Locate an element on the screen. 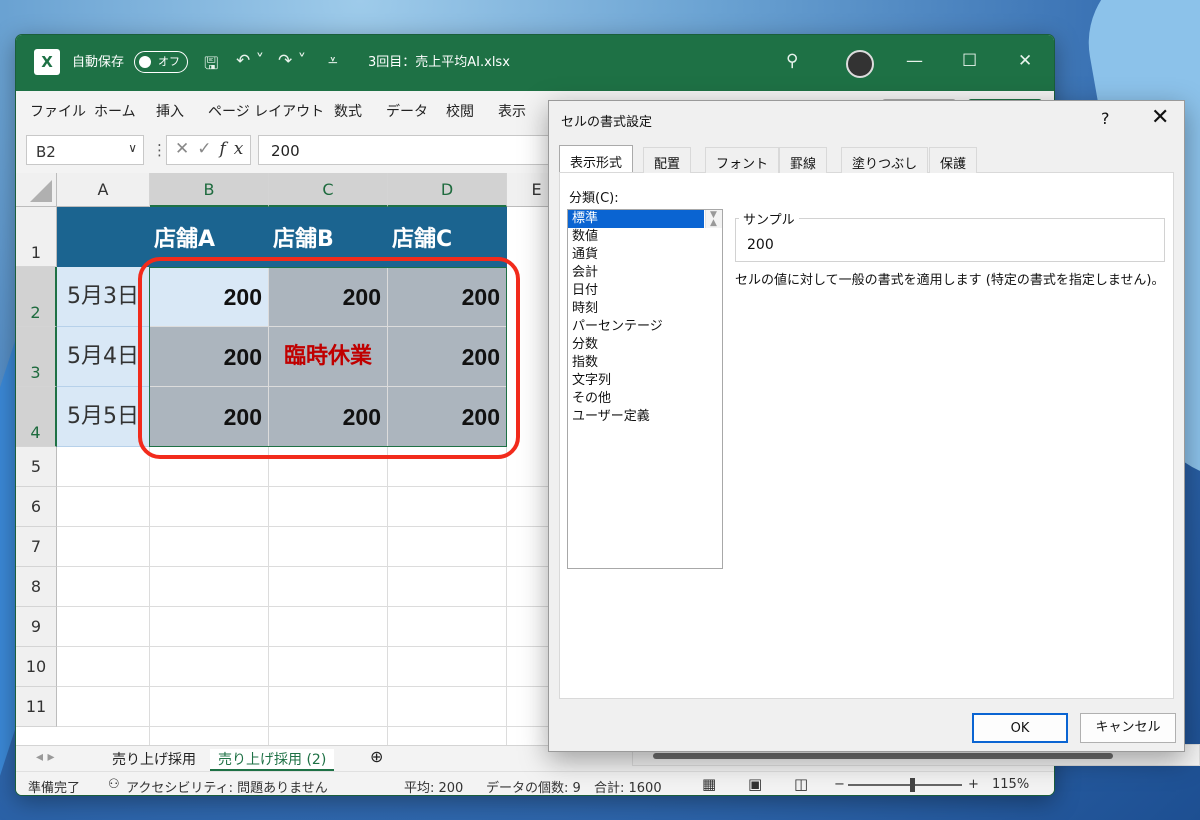  autosave-toggle: オフ is located at coordinates (161, 62).